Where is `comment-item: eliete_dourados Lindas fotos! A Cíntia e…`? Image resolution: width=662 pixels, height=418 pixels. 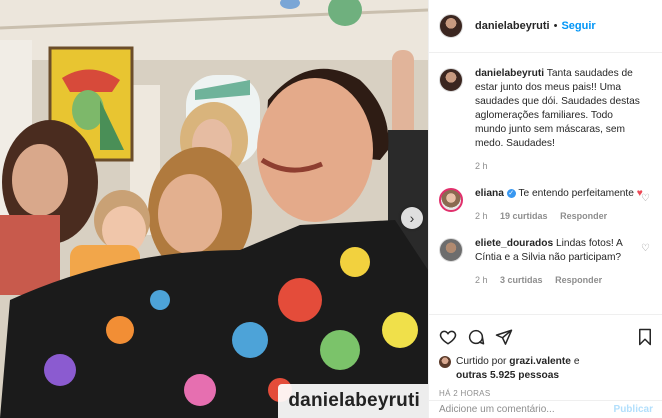
comment-item: eliete_dourados Lindas fotos! A Cíntia e… is located at coordinates (545, 262).